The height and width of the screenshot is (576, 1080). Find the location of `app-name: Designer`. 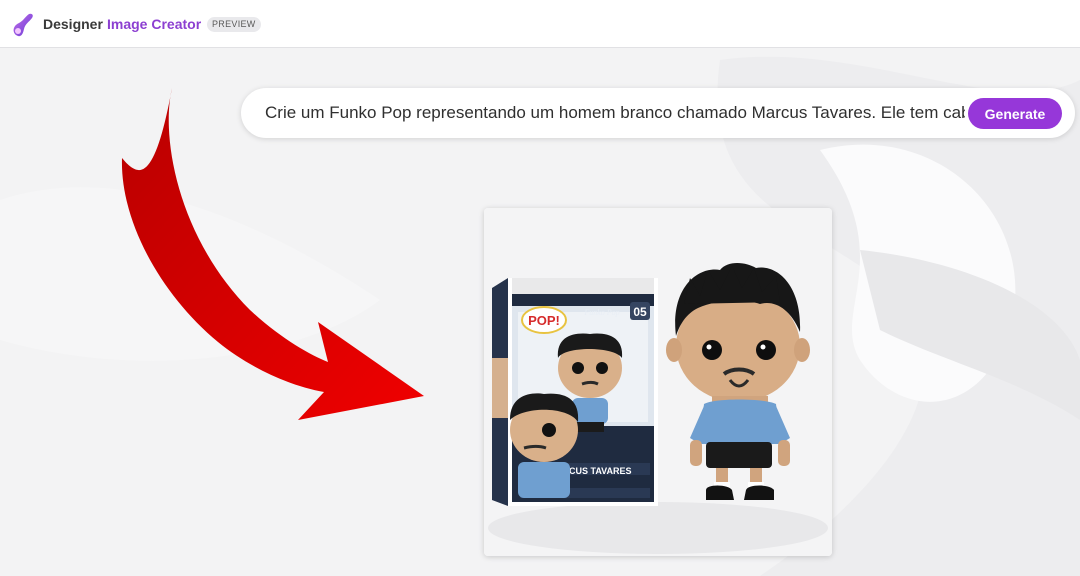

app-name: Designer is located at coordinates (73, 24).